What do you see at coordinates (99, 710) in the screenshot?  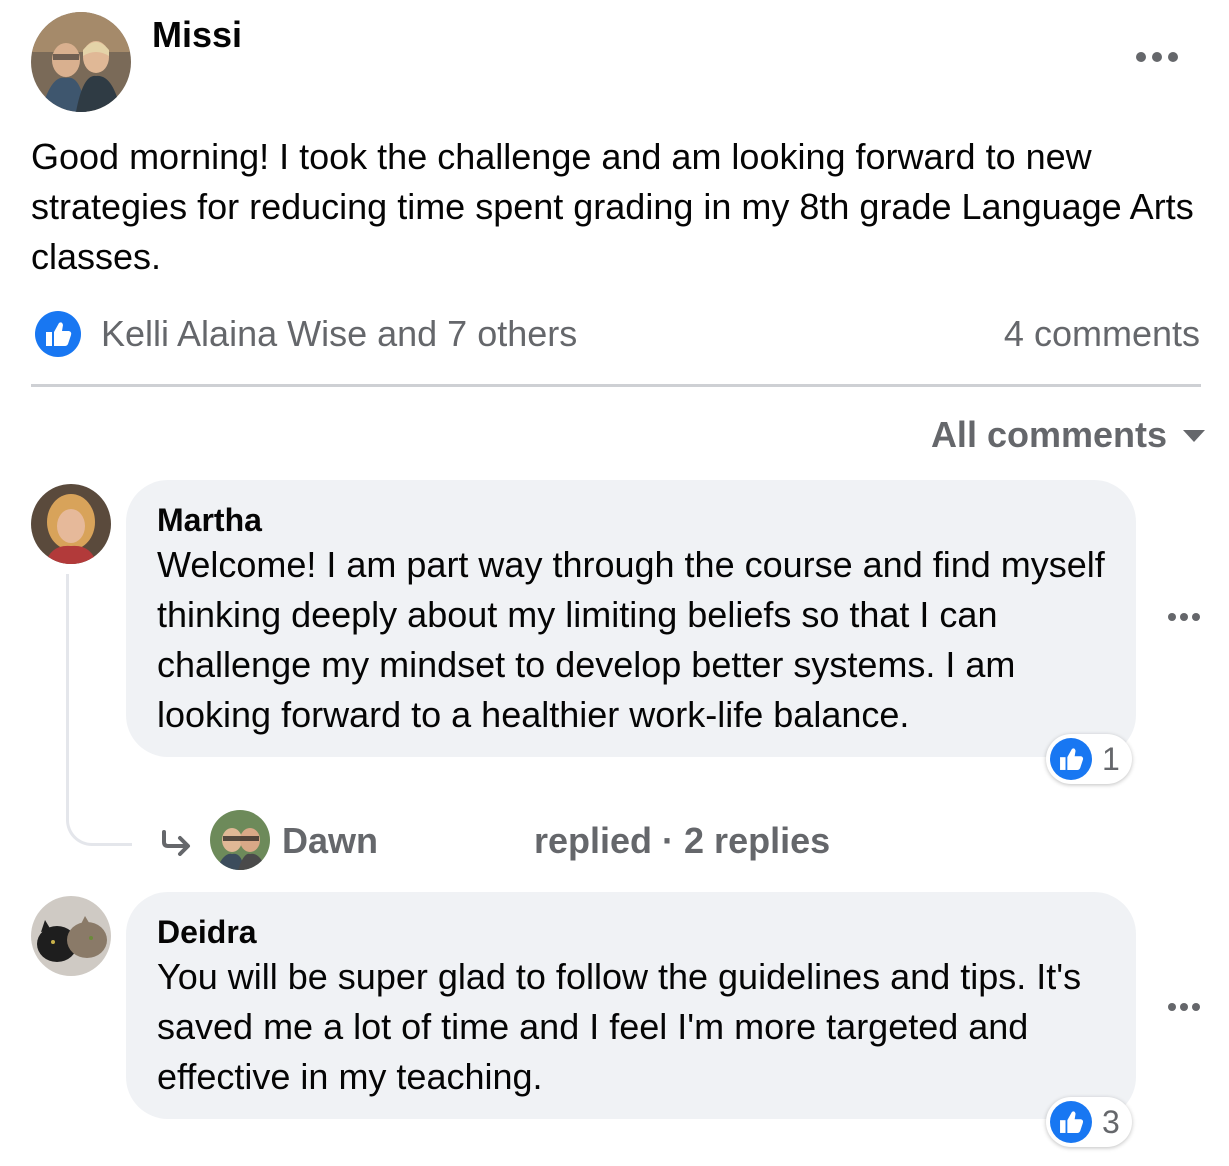 I see `reply-thread-line` at bounding box center [99, 710].